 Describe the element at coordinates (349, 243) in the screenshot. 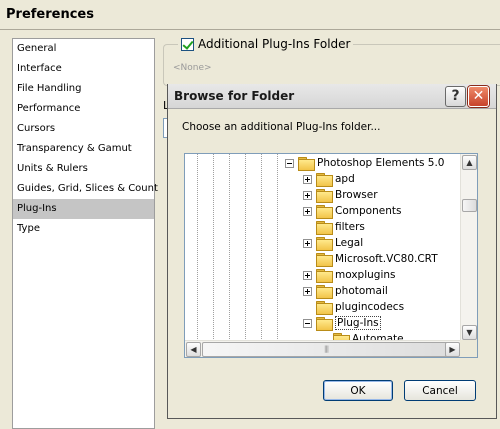

I see `tree-item-label: Legal` at that location.